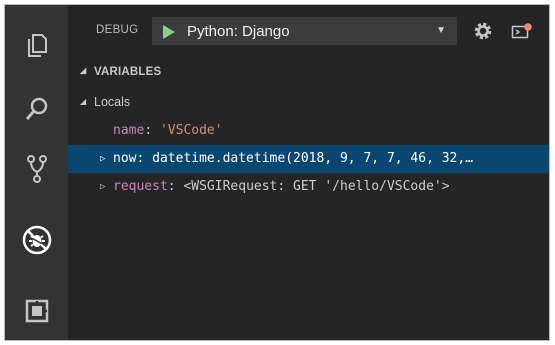  I want to click on debug-icon, so click(36, 240).